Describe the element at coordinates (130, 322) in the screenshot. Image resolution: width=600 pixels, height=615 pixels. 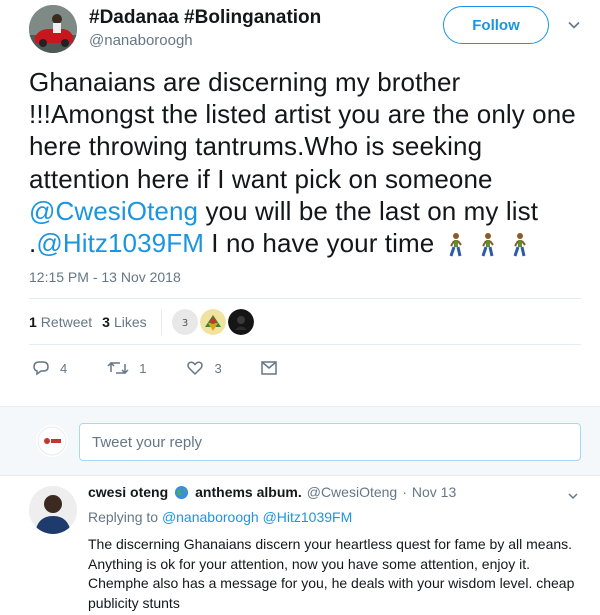
I see `likes-label: Likes` at that location.